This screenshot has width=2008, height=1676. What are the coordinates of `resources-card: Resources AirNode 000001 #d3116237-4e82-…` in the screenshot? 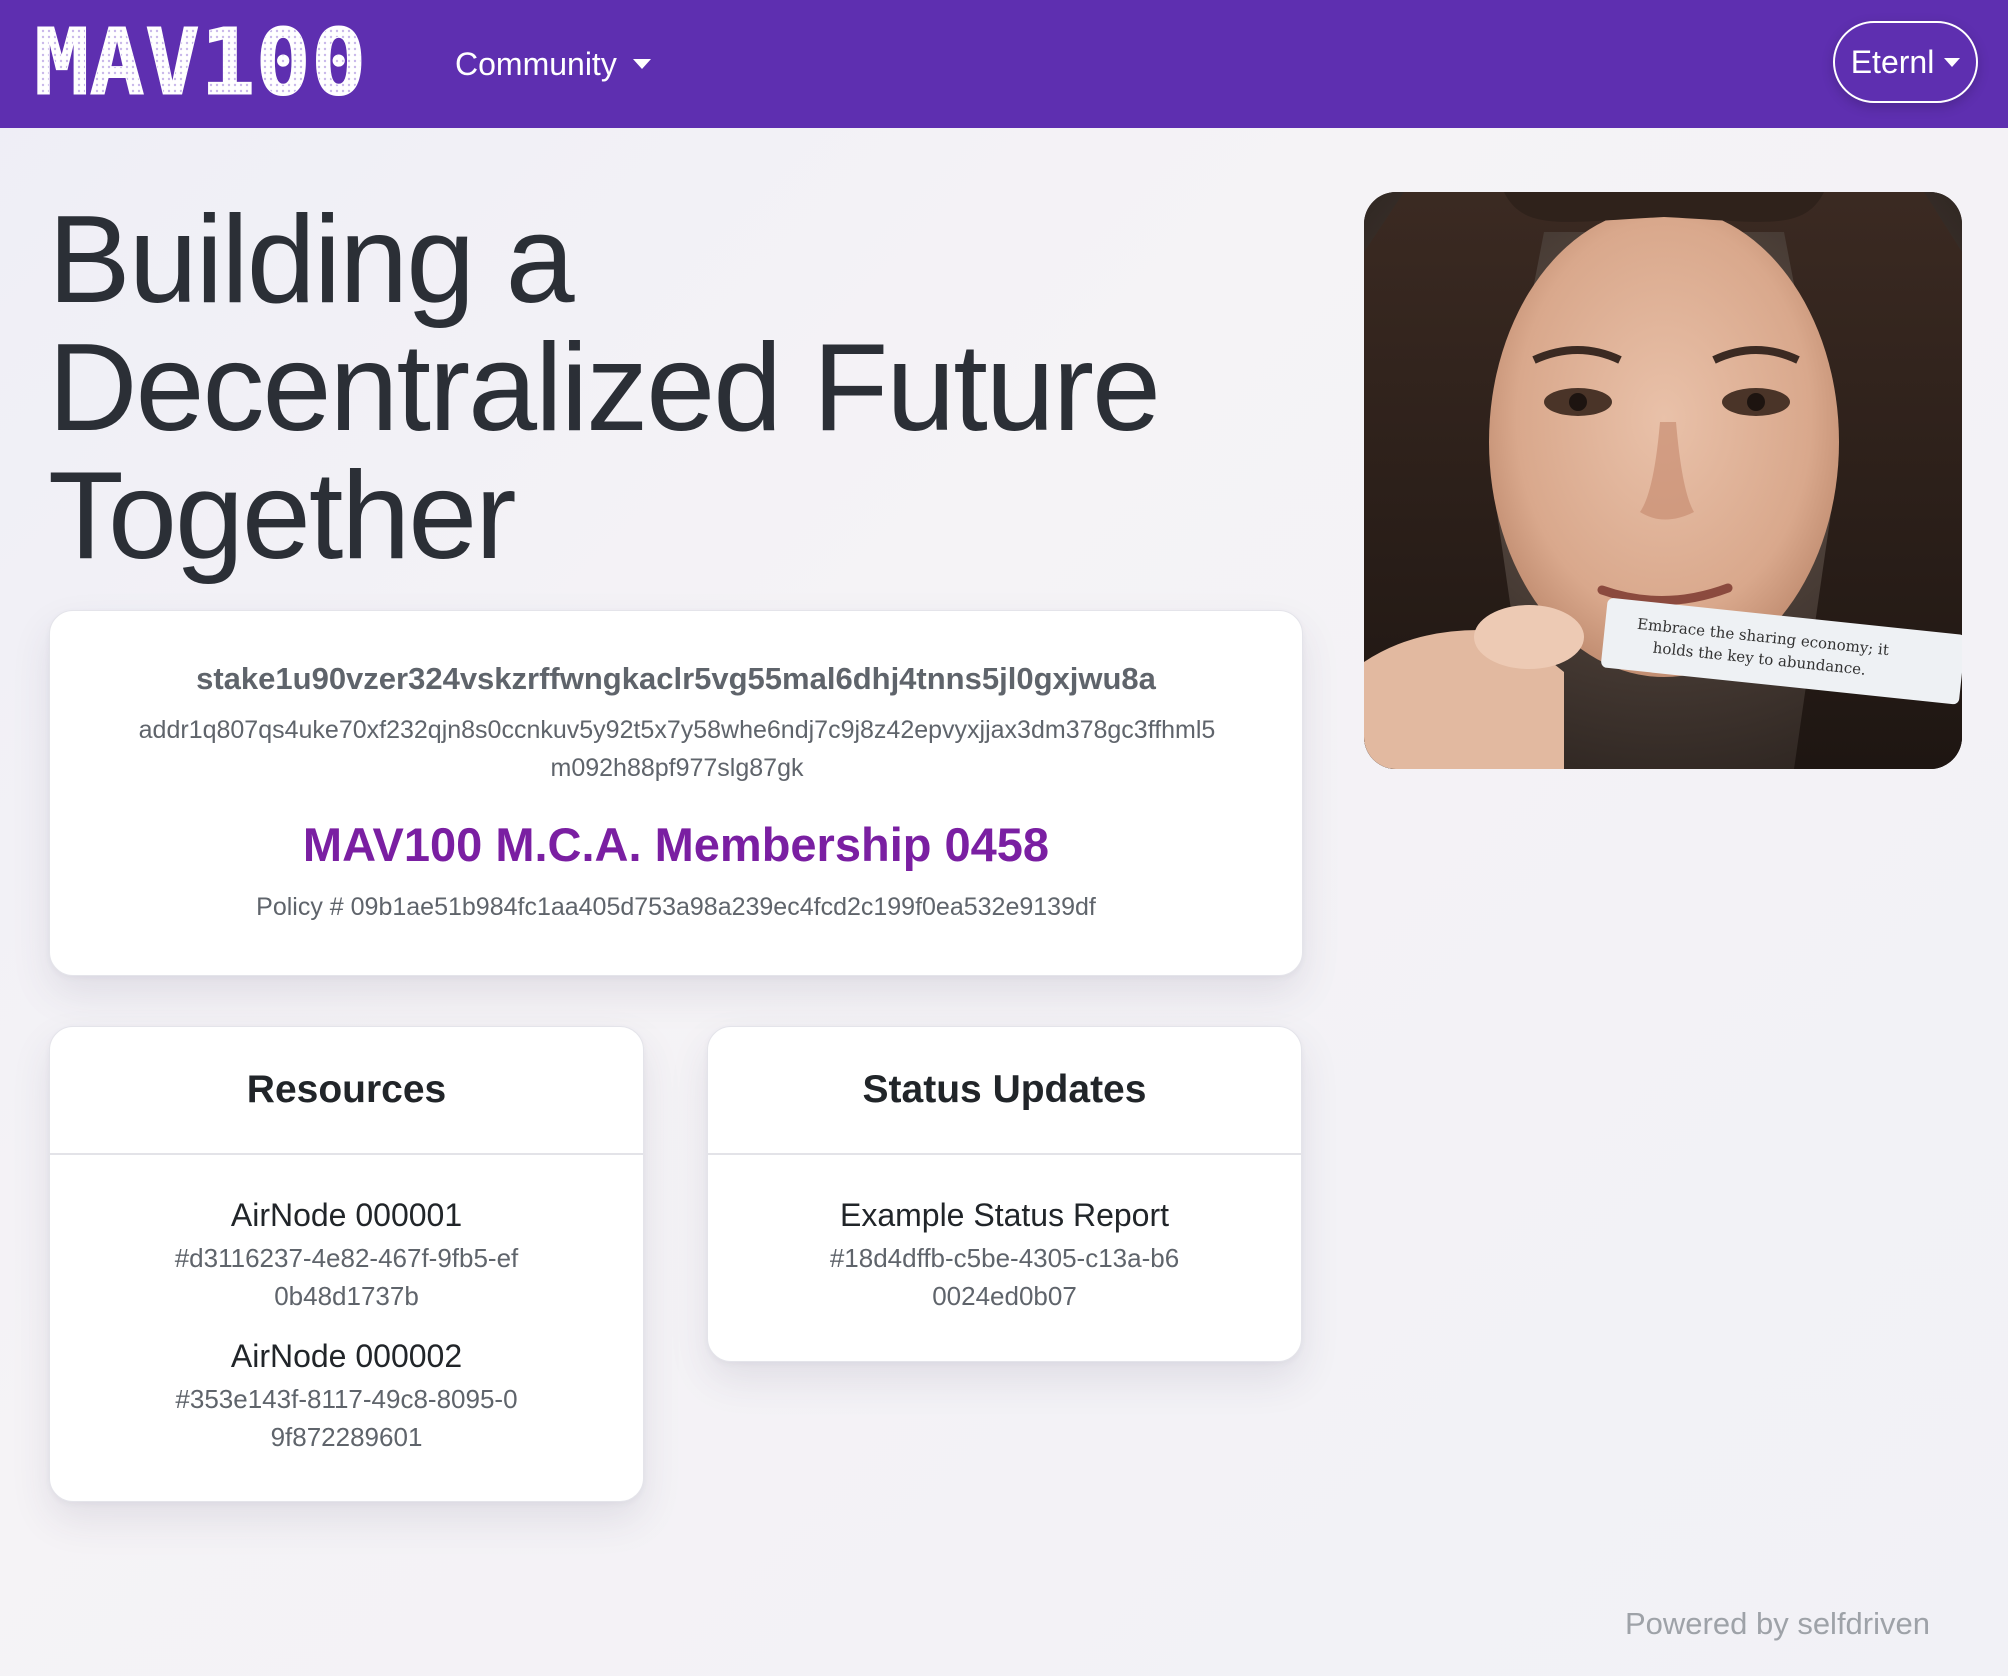 It's located at (346, 1264).